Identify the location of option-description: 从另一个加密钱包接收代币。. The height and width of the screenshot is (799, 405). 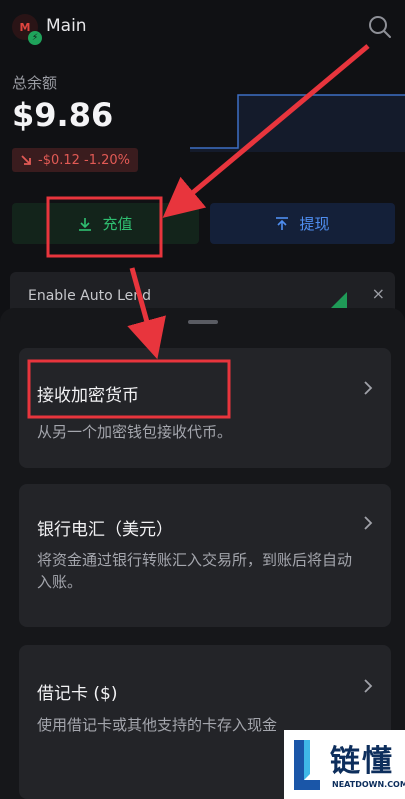
(135, 432).